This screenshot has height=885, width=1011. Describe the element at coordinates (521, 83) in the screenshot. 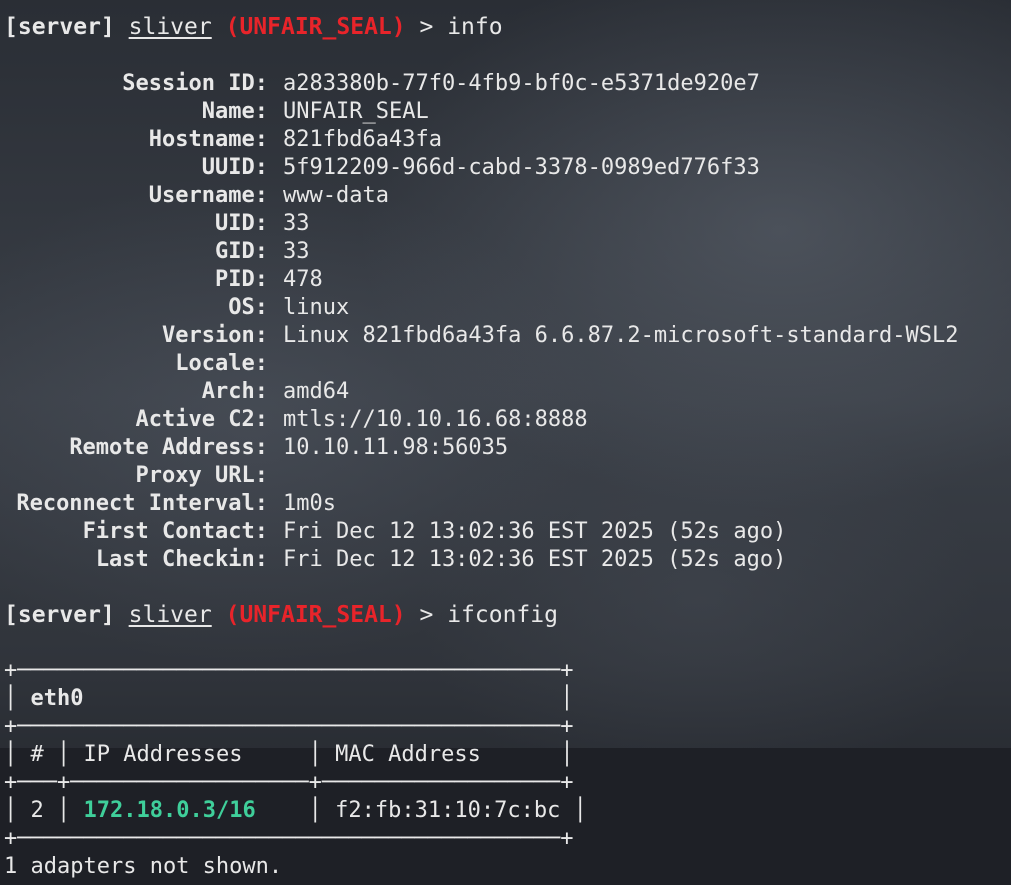

I see `info-value: a283380b-77f0-4fb9-bf0c-e5371de920e7` at that location.